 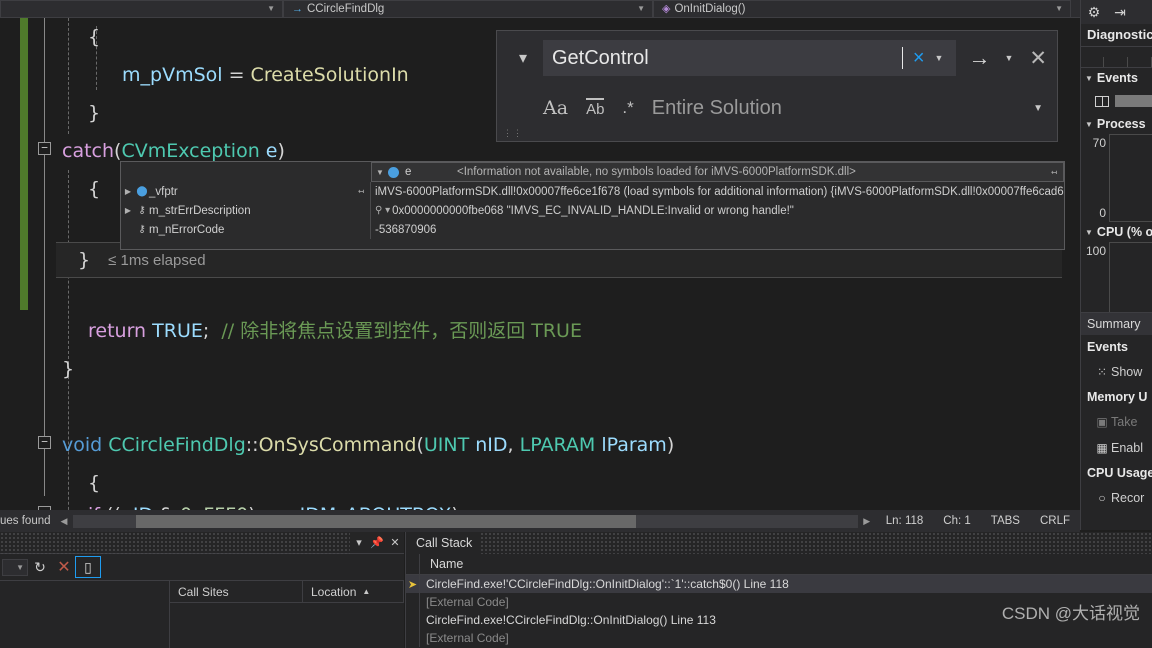 I want to click on outline-collapse-catch: −, so click(x=44, y=148).